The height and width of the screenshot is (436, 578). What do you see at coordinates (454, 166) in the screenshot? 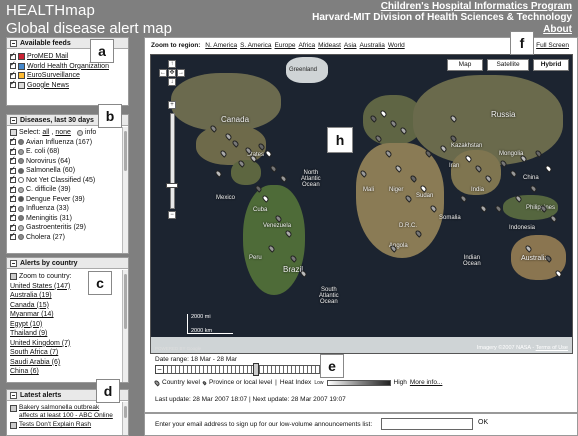
I see `label-iran: Iran` at bounding box center [454, 166].